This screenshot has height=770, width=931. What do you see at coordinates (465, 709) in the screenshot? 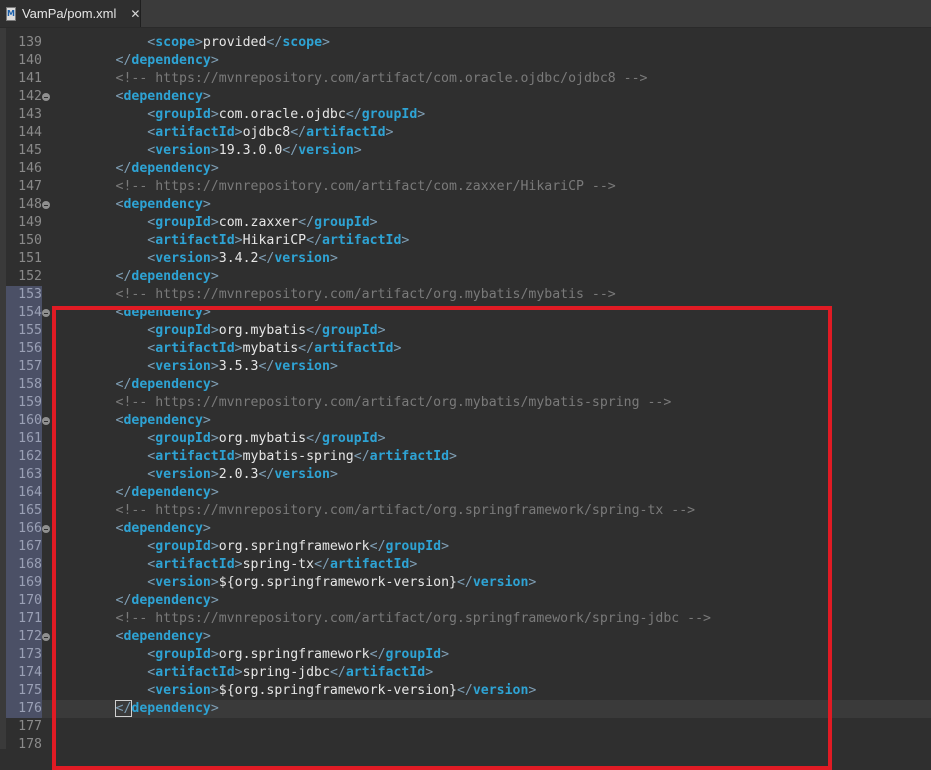
I see `code-line: 176 </dependency>` at bounding box center [465, 709].